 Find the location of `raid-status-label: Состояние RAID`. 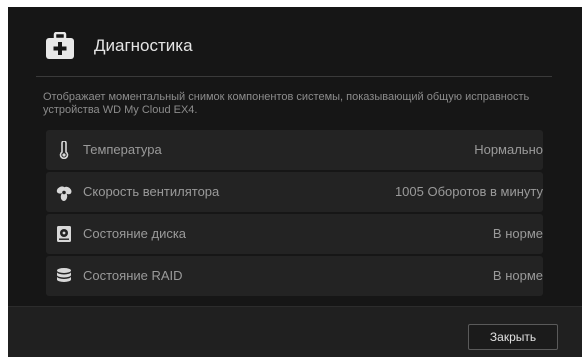

raid-status-label: Состояние RAID is located at coordinates (133, 275).